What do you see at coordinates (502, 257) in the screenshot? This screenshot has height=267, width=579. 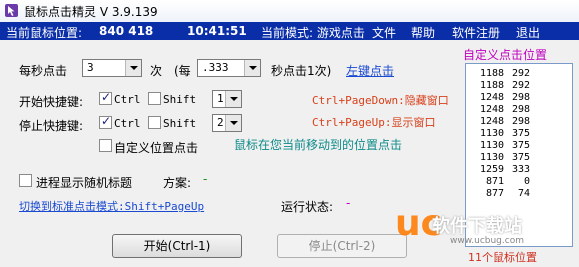 I see `positions-count: 11个鼠标位置` at bounding box center [502, 257].